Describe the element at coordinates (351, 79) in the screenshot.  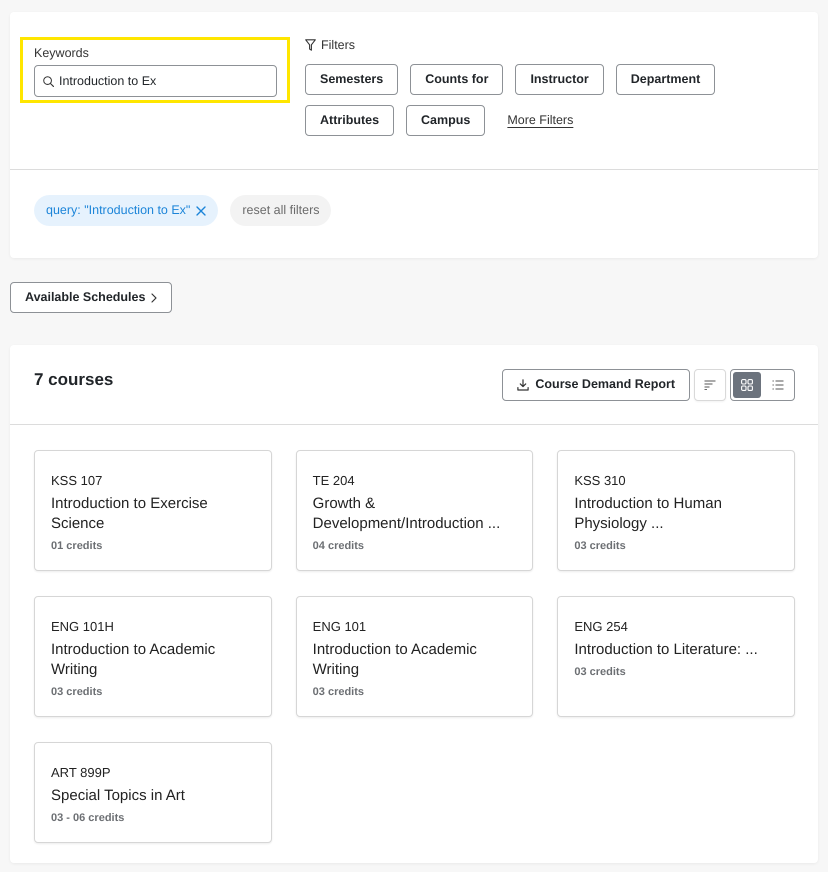
I see `filter-button: Semesters` at that location.